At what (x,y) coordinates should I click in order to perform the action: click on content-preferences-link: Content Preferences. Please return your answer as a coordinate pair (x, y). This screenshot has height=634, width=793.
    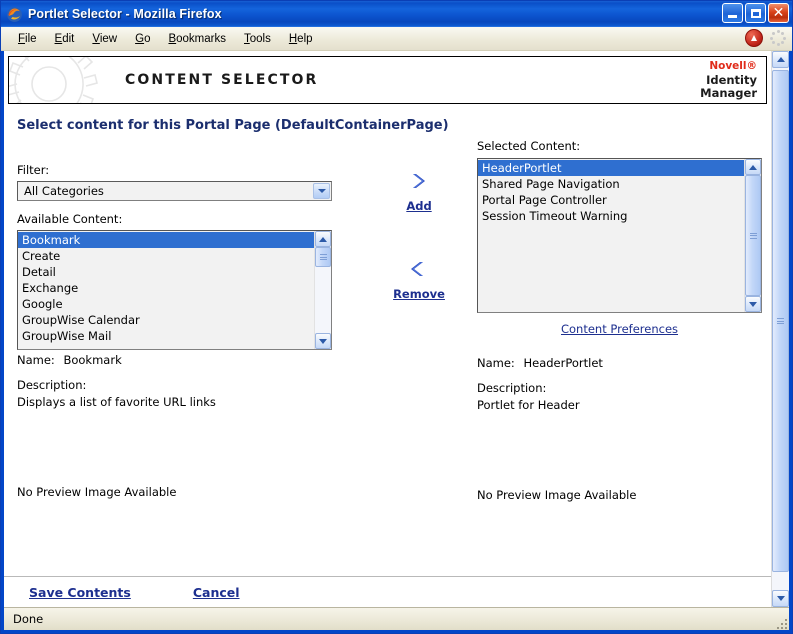
    Looking at the image, I should click on (619, 329).